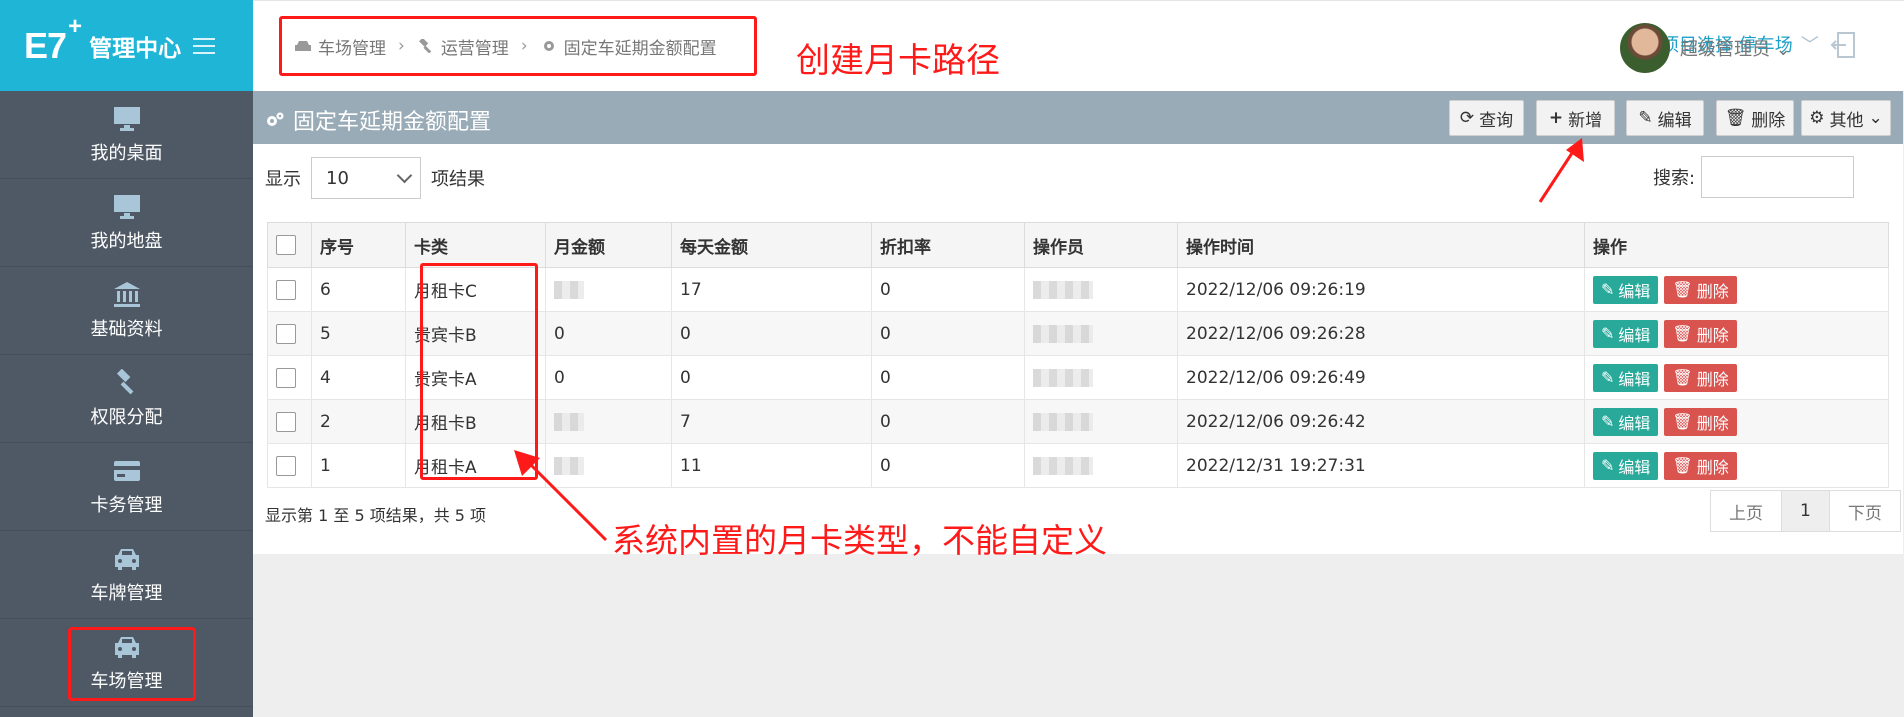  What do you see at coordinates (948, 245) in the screenshot?
I see `column-header: 折扣率` at bounding box center [948, 245].